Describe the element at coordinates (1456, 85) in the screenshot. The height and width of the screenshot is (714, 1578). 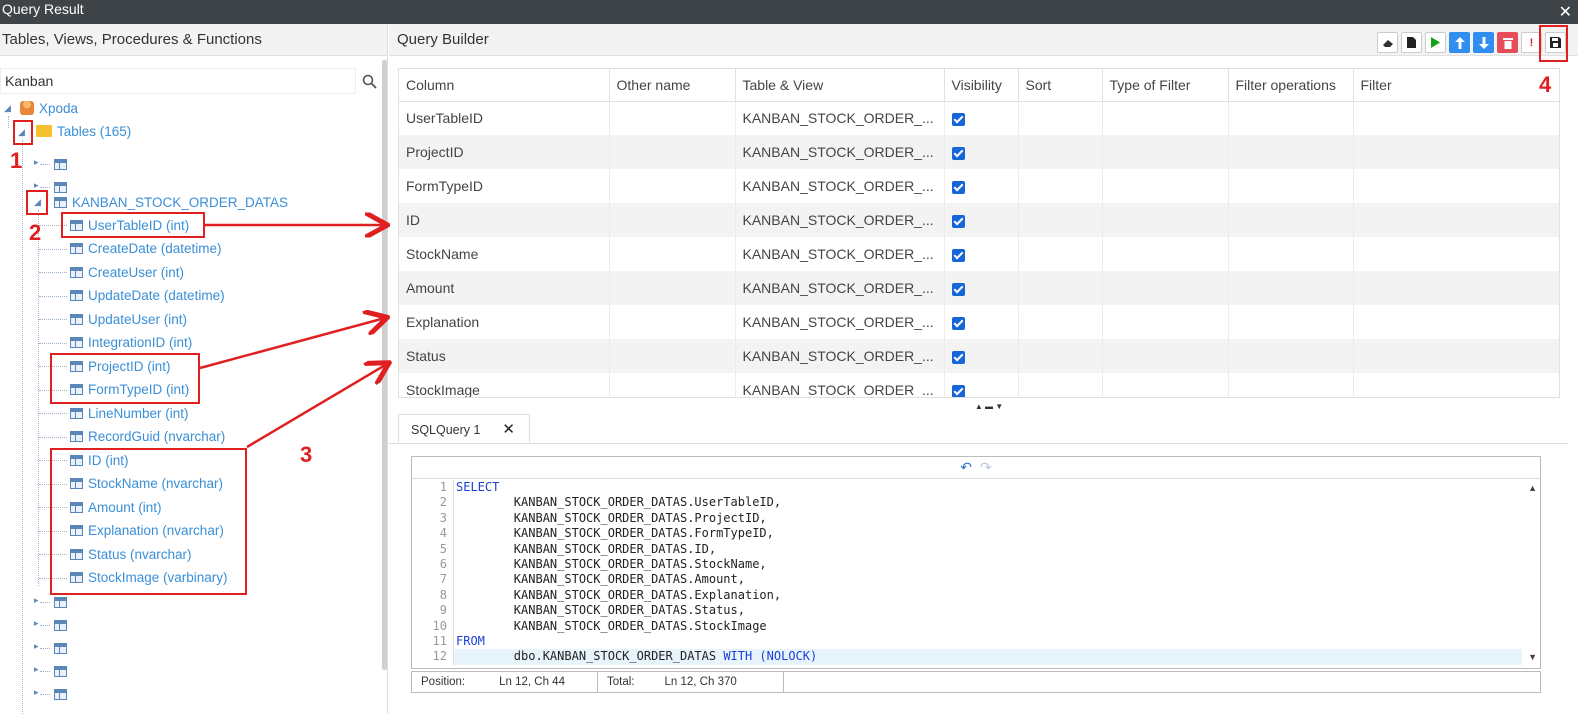
I see `grid-header-cell: Filter` at that location.